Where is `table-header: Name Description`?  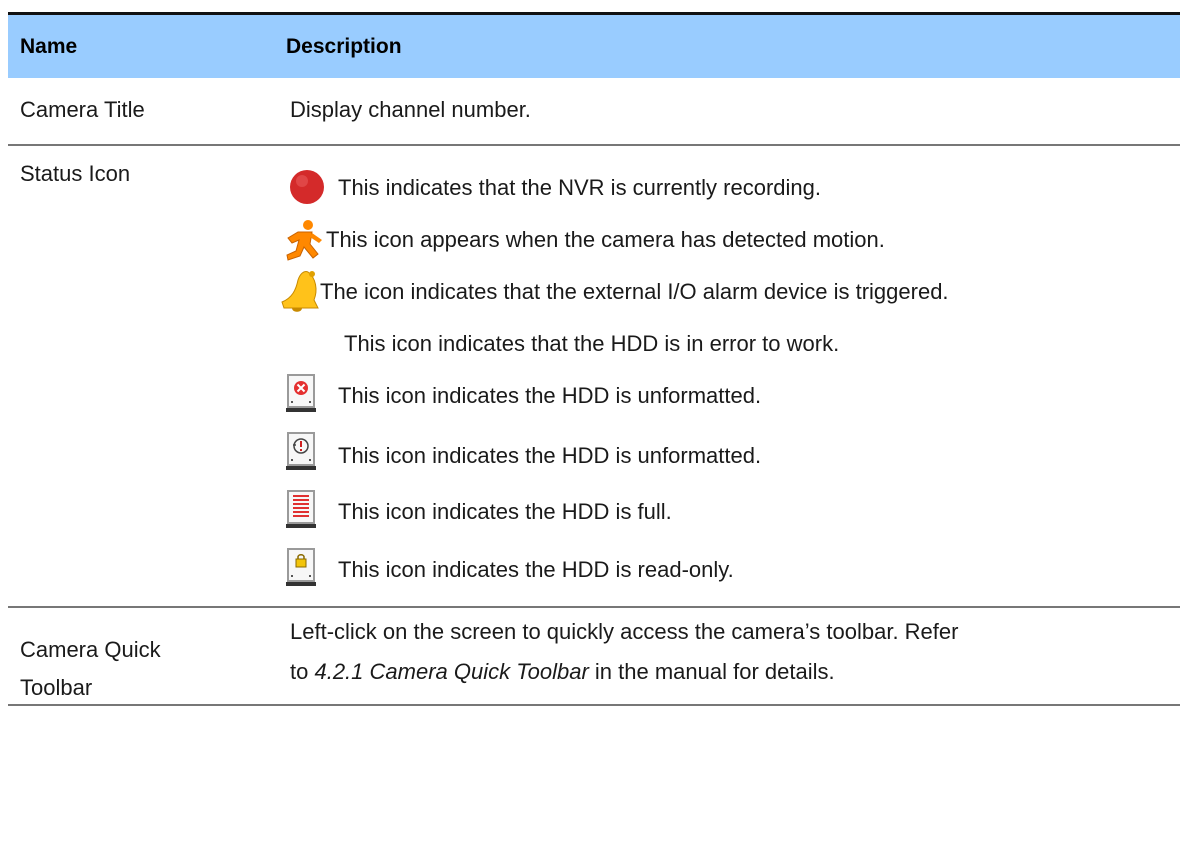 table-header: Name Description is located at coordinates (594, 45).